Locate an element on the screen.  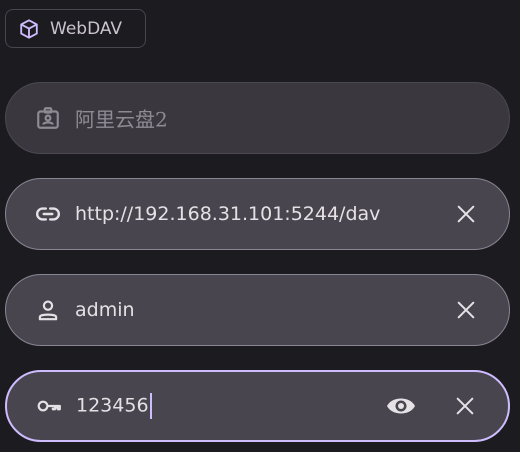
toggle-password-visibility-button is located at coordinates (401, 406).